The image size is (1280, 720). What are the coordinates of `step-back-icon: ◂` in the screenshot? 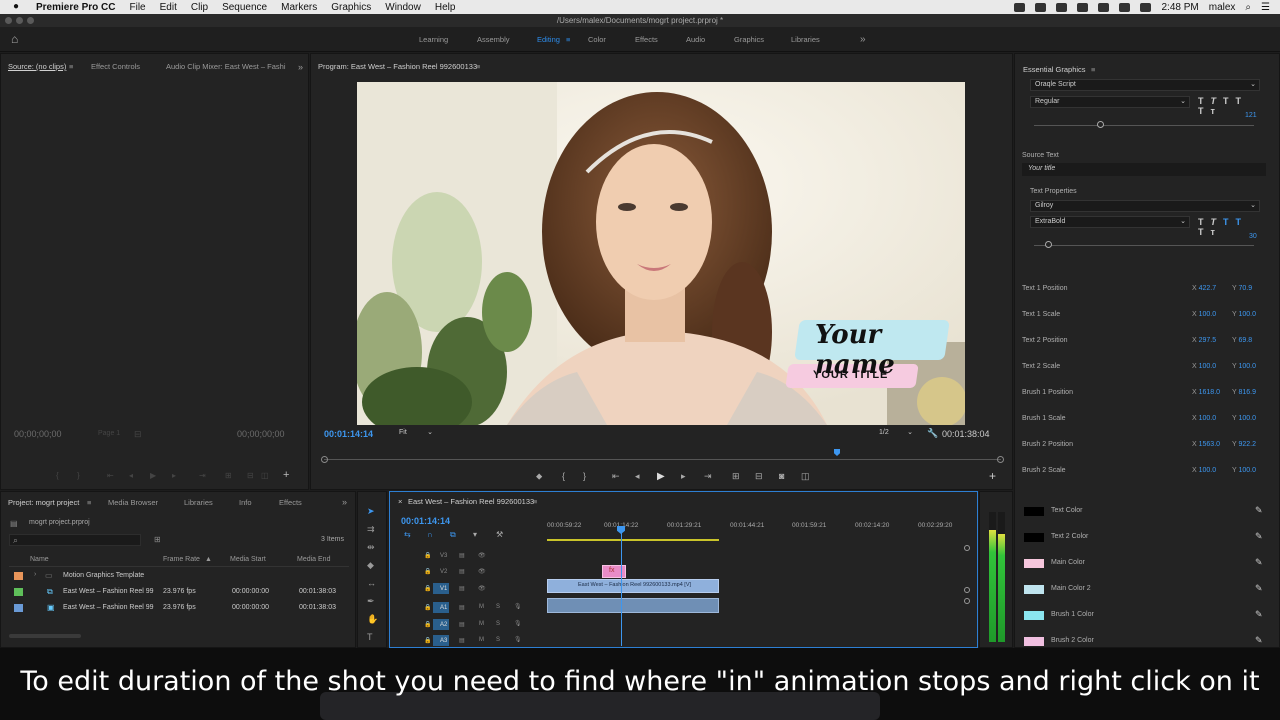 It's located at (637, 476).